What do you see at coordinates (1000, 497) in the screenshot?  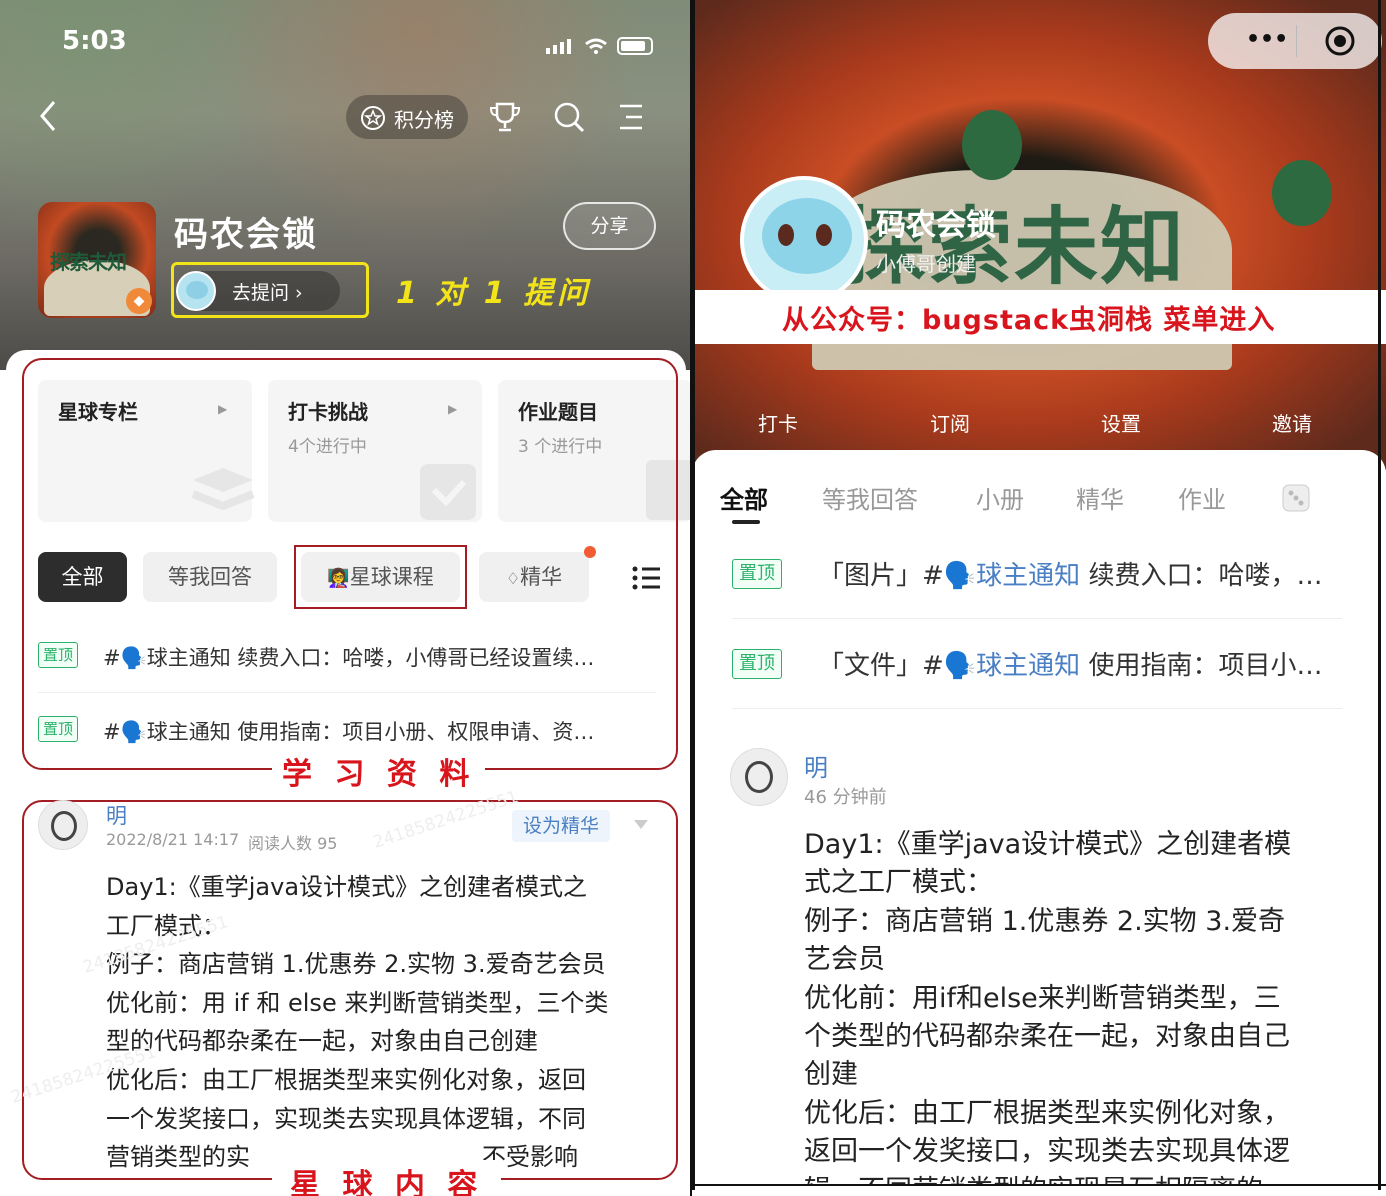 I see `tab-booklet: 小册` at bounding box center [1000, 497].